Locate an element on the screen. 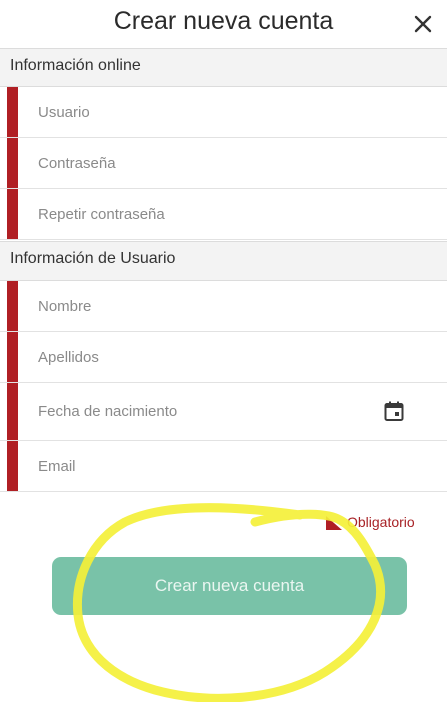 The image size is (447, 702). last-name-field is located at coordinates (223, 357).